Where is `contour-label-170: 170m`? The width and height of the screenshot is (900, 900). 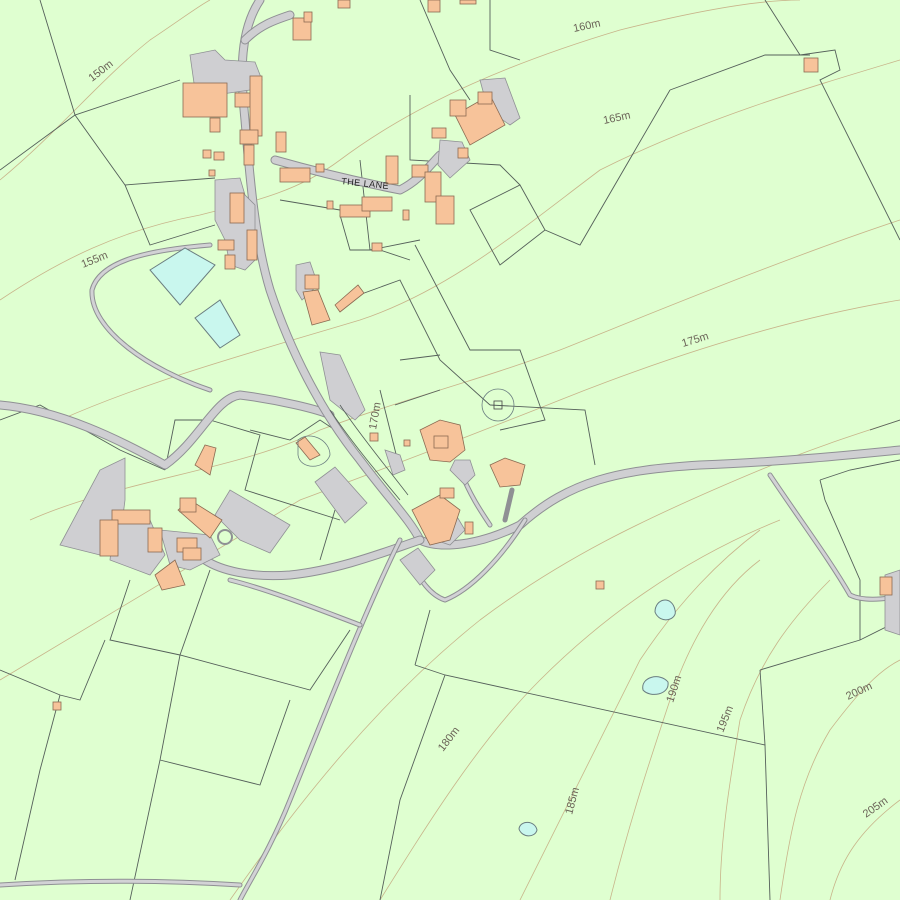
contour-label-170: 170m is located at coordinates (375, 415).